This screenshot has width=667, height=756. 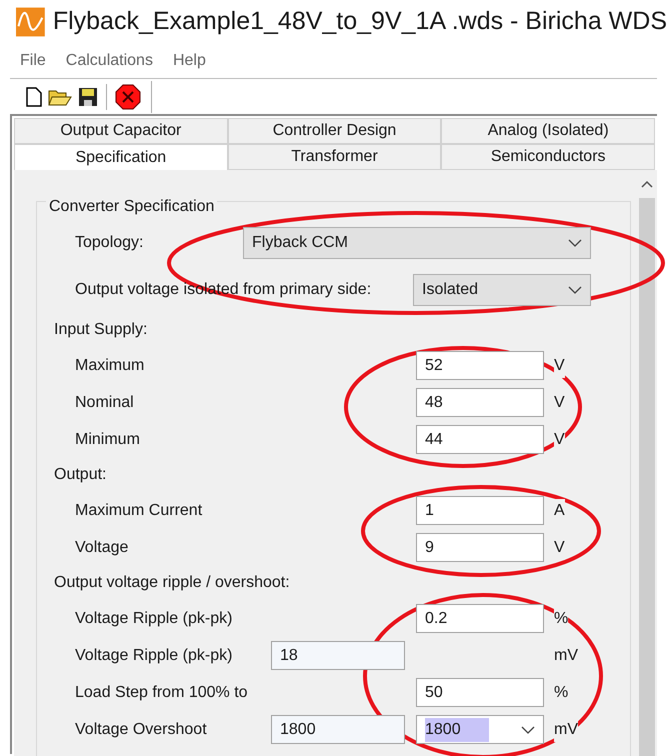 What do you see at coordinates (109, 365) in the screenshot?
I see `field-label: Maximum` at bounding box center [109, 365].